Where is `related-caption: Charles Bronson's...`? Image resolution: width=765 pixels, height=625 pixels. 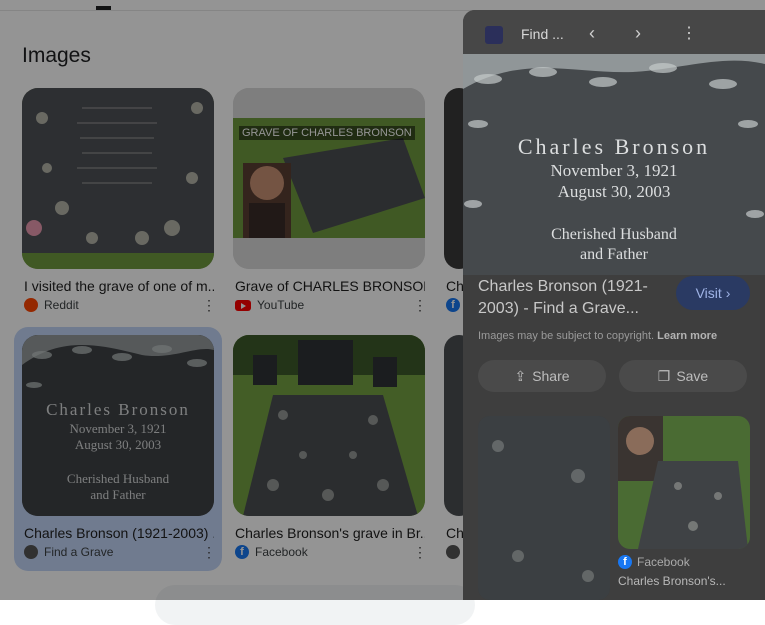
related-caption: Charles Bronson's... is located at coordinates (672, 581).